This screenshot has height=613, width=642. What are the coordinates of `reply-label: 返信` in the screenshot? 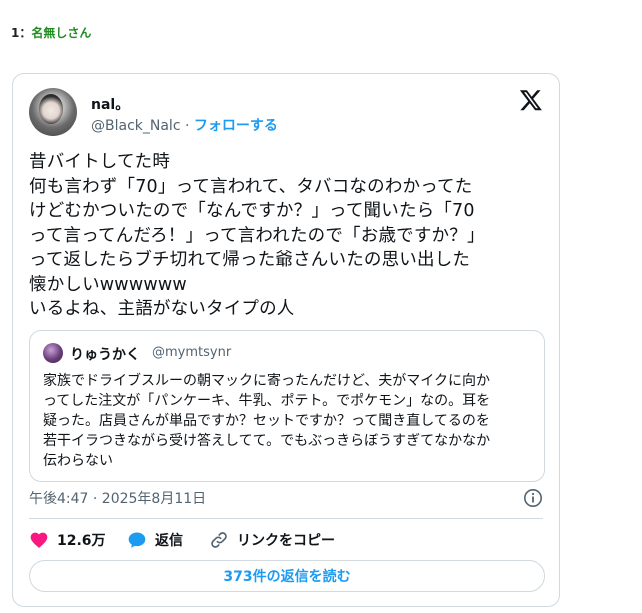 It's located at (169, 541).